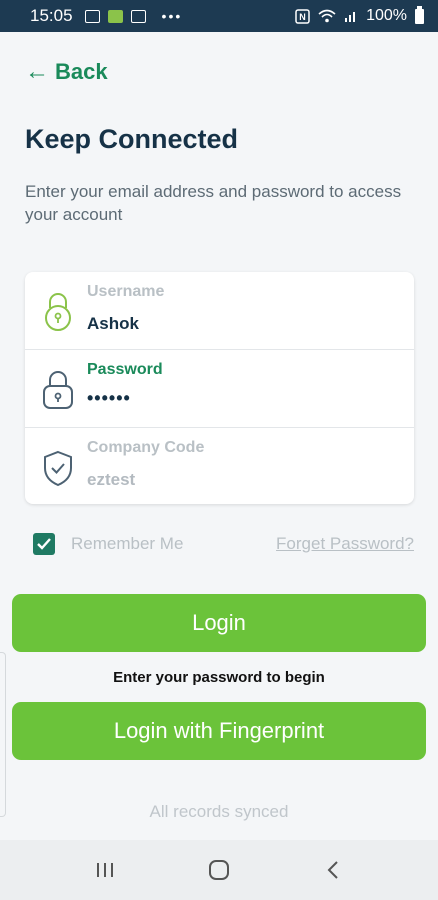 This screenshot has width=438, height=900. Describe the element at coordinates (113, 323) in the screenshot. I see `username-value: Ashok` at that location.